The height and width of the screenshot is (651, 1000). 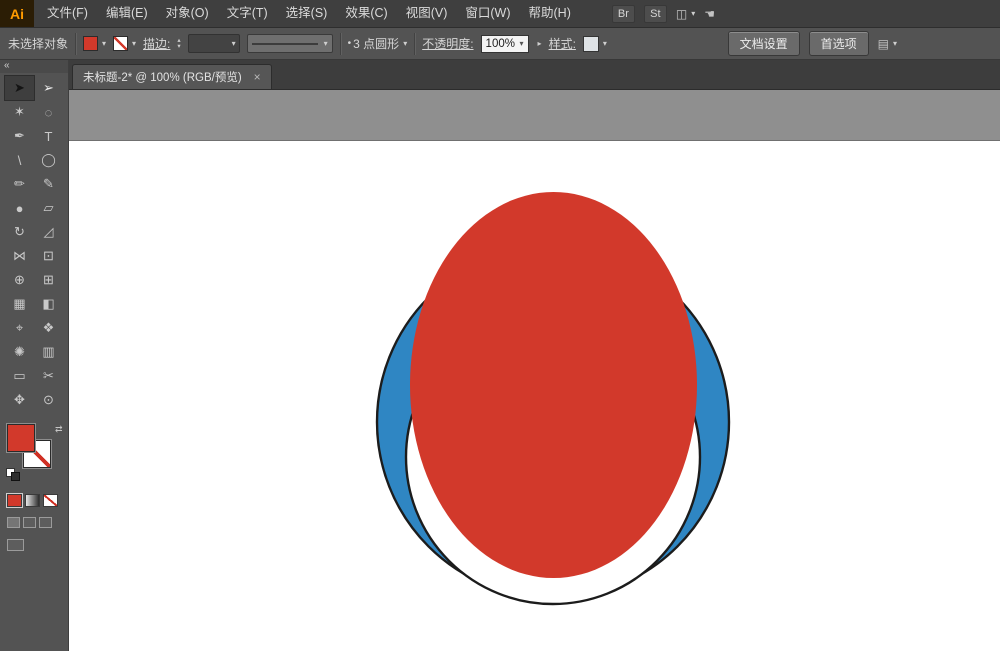 I want to click on slice-tool: ✂, so click(x=48, y=376).